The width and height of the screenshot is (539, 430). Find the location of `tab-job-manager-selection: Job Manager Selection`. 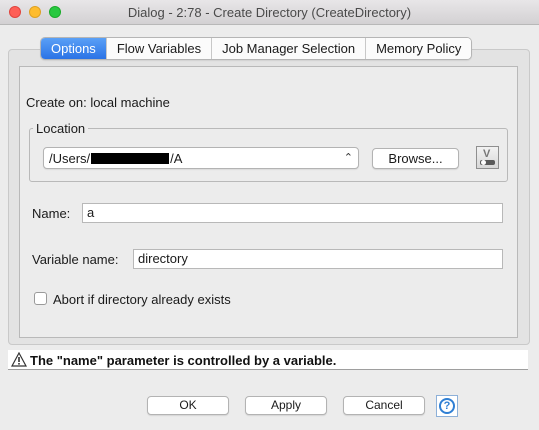

tab-job-manager-selection: Job Manager Selection is located at coordinates (288, 48).